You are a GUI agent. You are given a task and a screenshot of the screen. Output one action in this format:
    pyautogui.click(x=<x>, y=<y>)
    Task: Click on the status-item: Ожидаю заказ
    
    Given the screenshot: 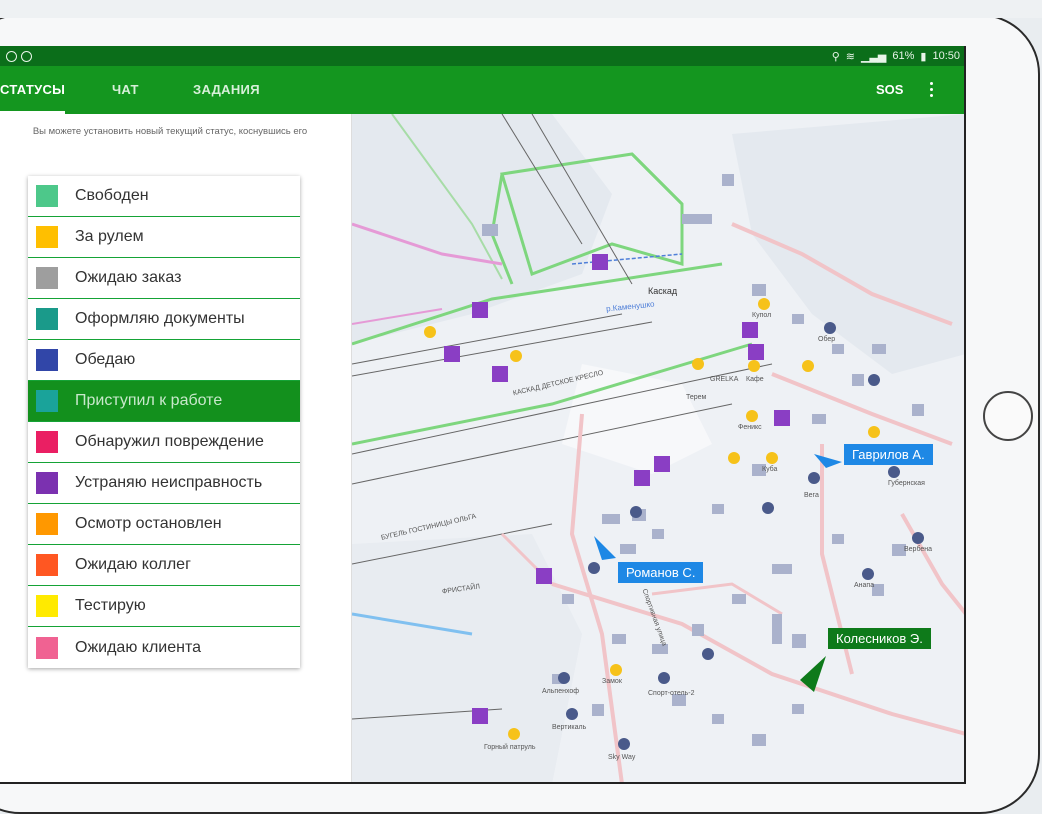 What is the action you would take?
    pyautogui.click(x=164, y=278)
    